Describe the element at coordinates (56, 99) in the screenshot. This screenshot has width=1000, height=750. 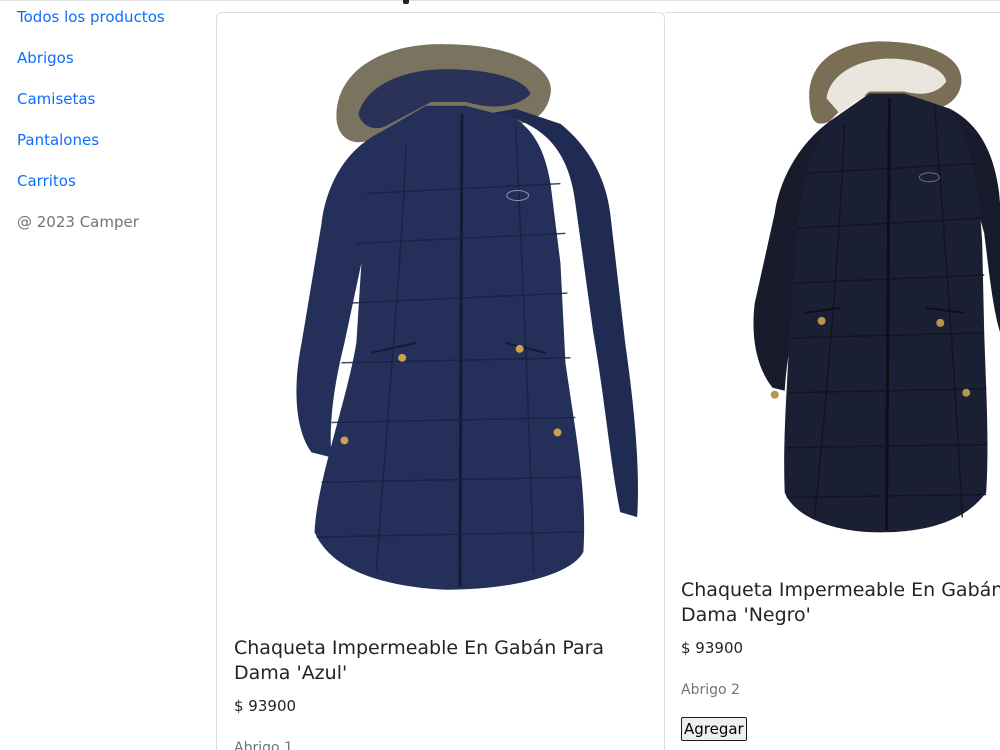
I see `sidebar-link-camisetas: Camisetas` at that location.